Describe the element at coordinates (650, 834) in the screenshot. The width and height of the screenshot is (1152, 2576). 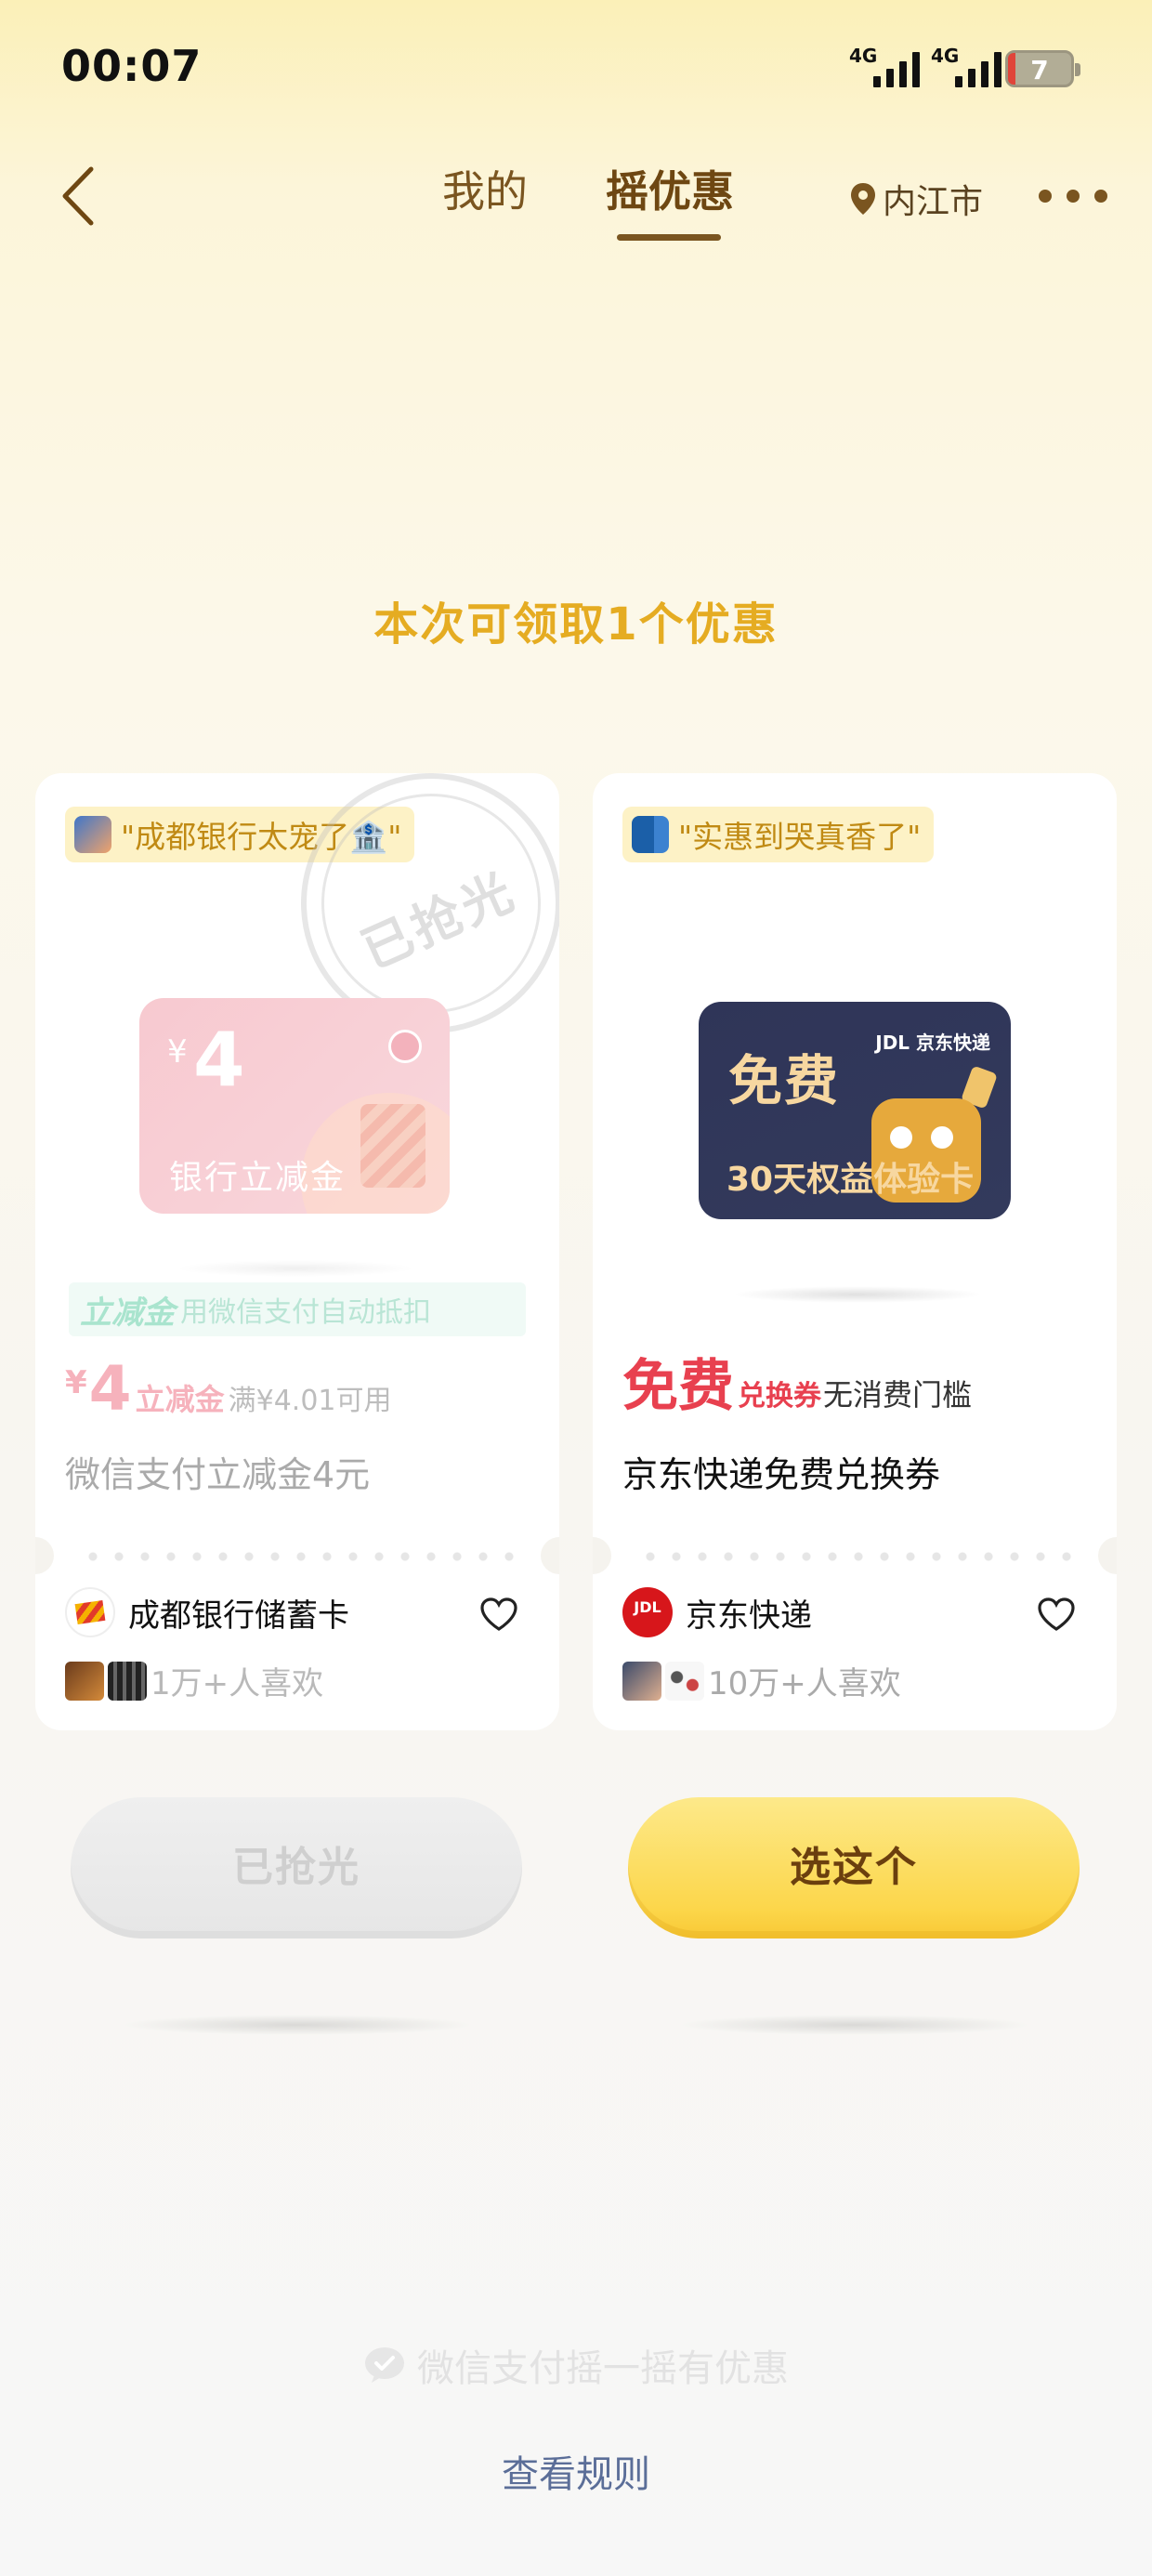
I see `notebook-icon` at that location.